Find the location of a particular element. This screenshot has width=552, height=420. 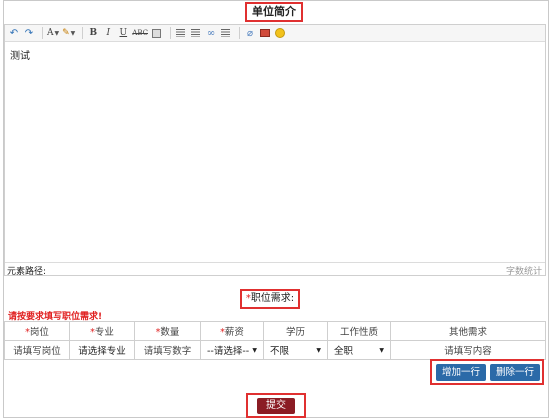

underline-button: U is located at coordinates (123, 33).